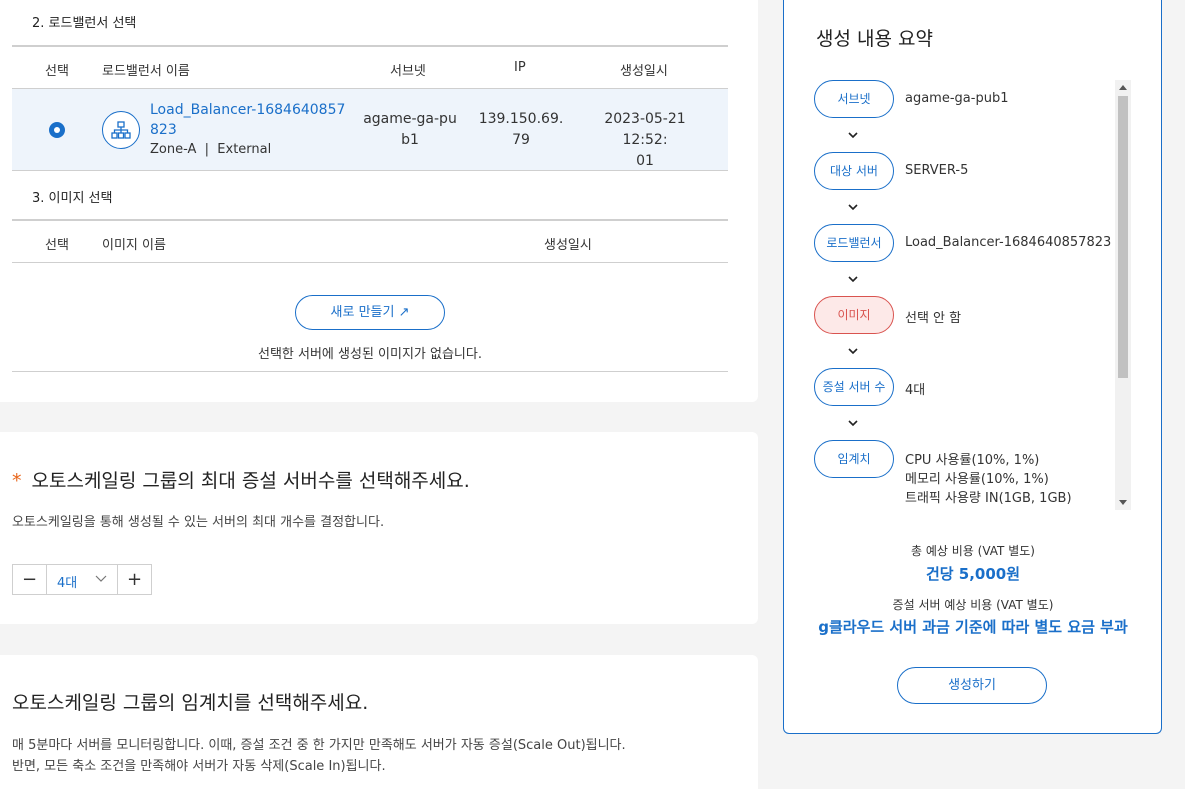 The image size is (1185, 789). Describe the element at coordinates (370, 371) in the screenshot. I see `divider` at that location.